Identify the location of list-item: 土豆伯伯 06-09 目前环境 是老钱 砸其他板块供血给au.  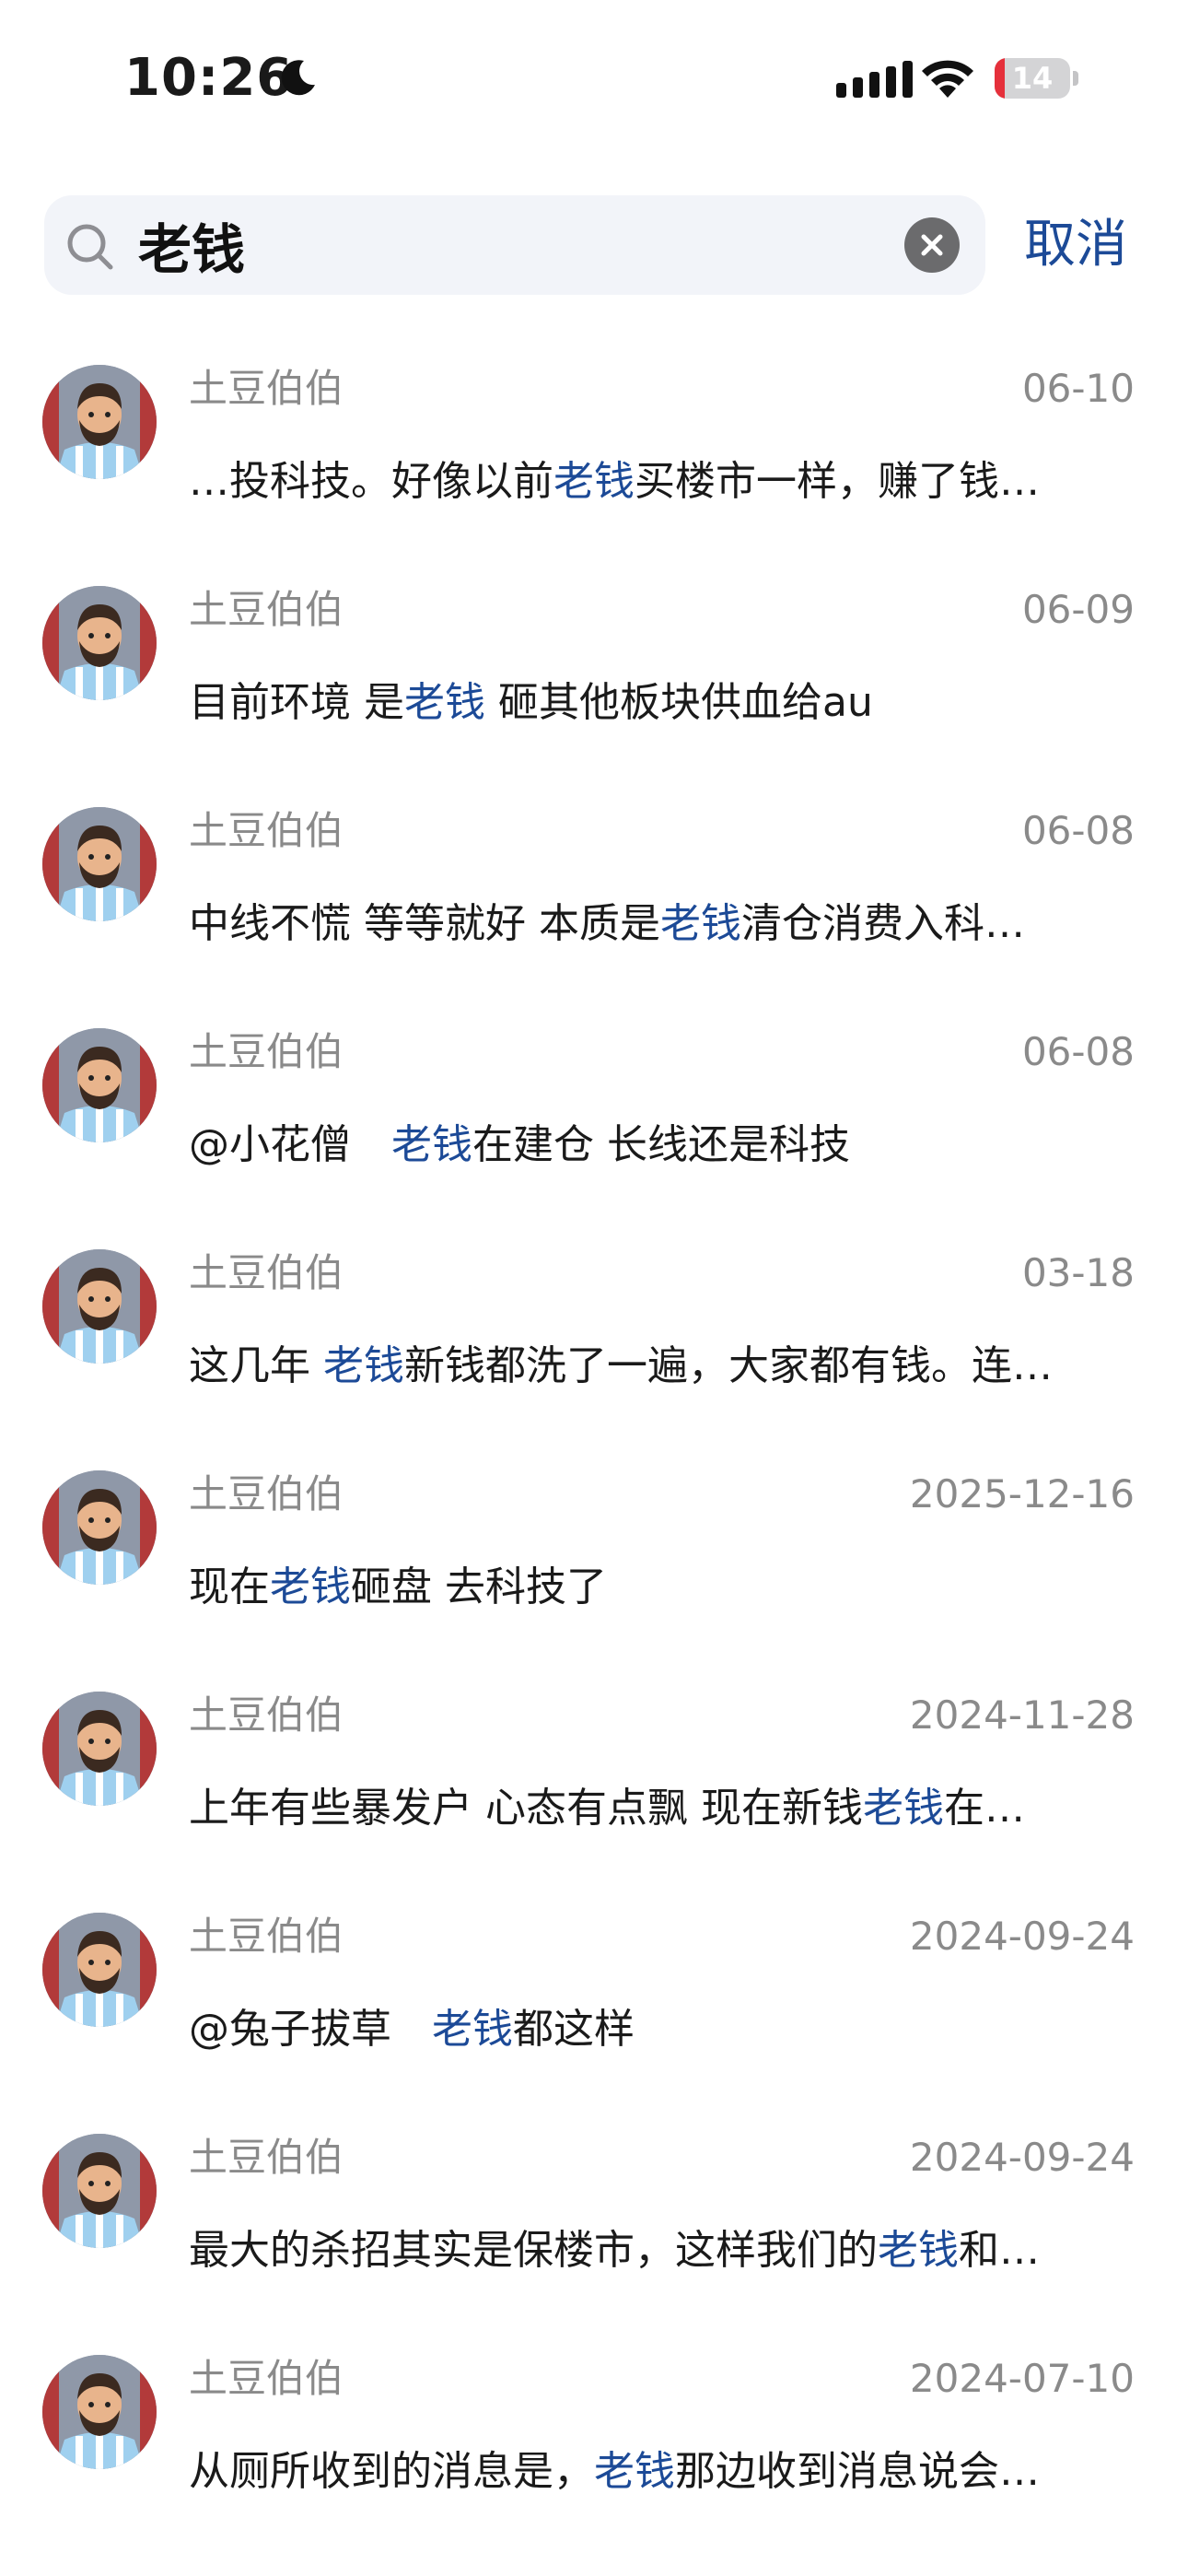
(594, 681).